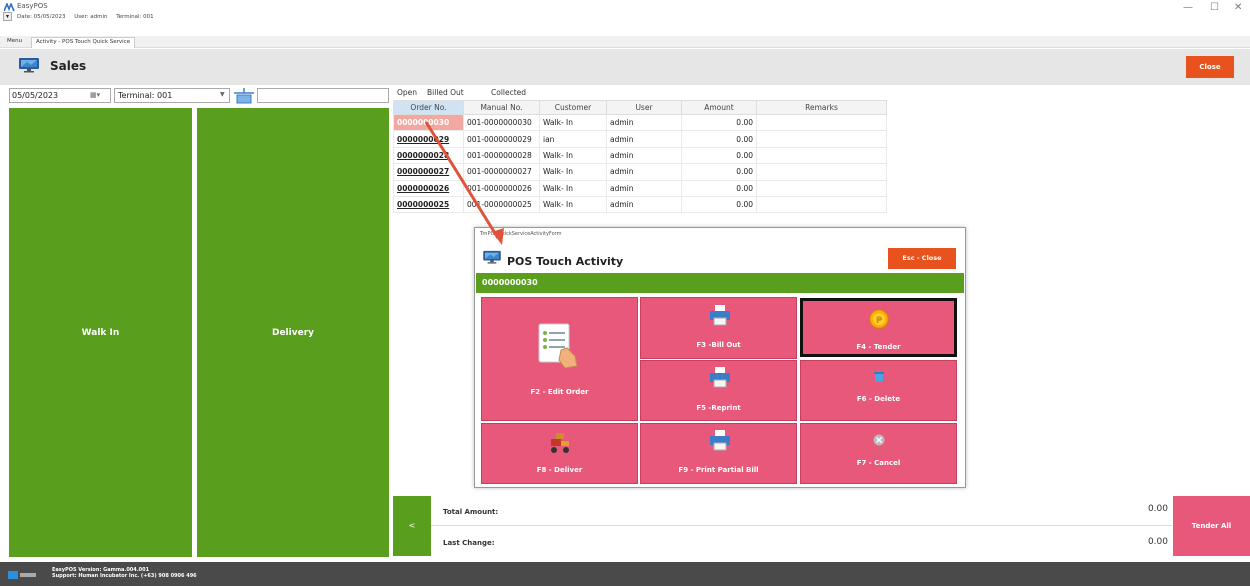 The image size is (1250, 586). Describe the element at coordinates (878, 390) in the screenshot. I see `delete-button: F6 - Delete` at that location.